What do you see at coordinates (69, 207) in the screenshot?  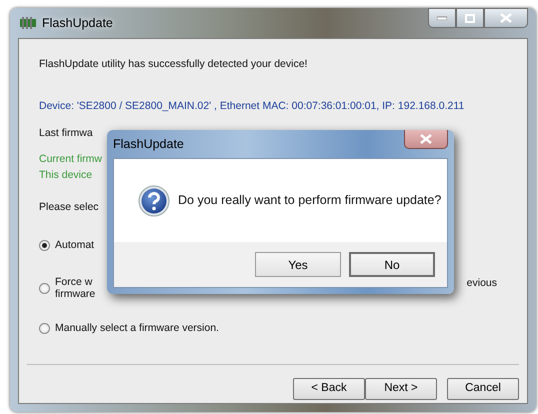 I see `prompt-label: Please selec` at bounding box center [69, 207].